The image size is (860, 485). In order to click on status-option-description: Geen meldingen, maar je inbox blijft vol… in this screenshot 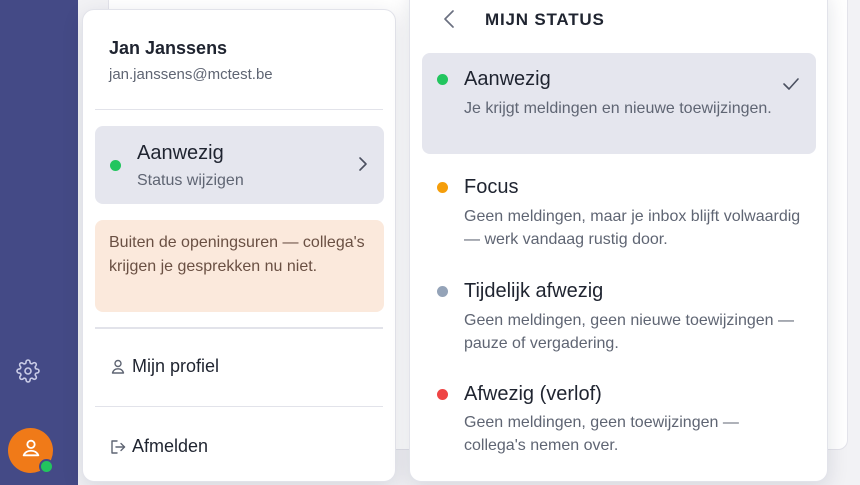, I will do `click(632, 228)`.